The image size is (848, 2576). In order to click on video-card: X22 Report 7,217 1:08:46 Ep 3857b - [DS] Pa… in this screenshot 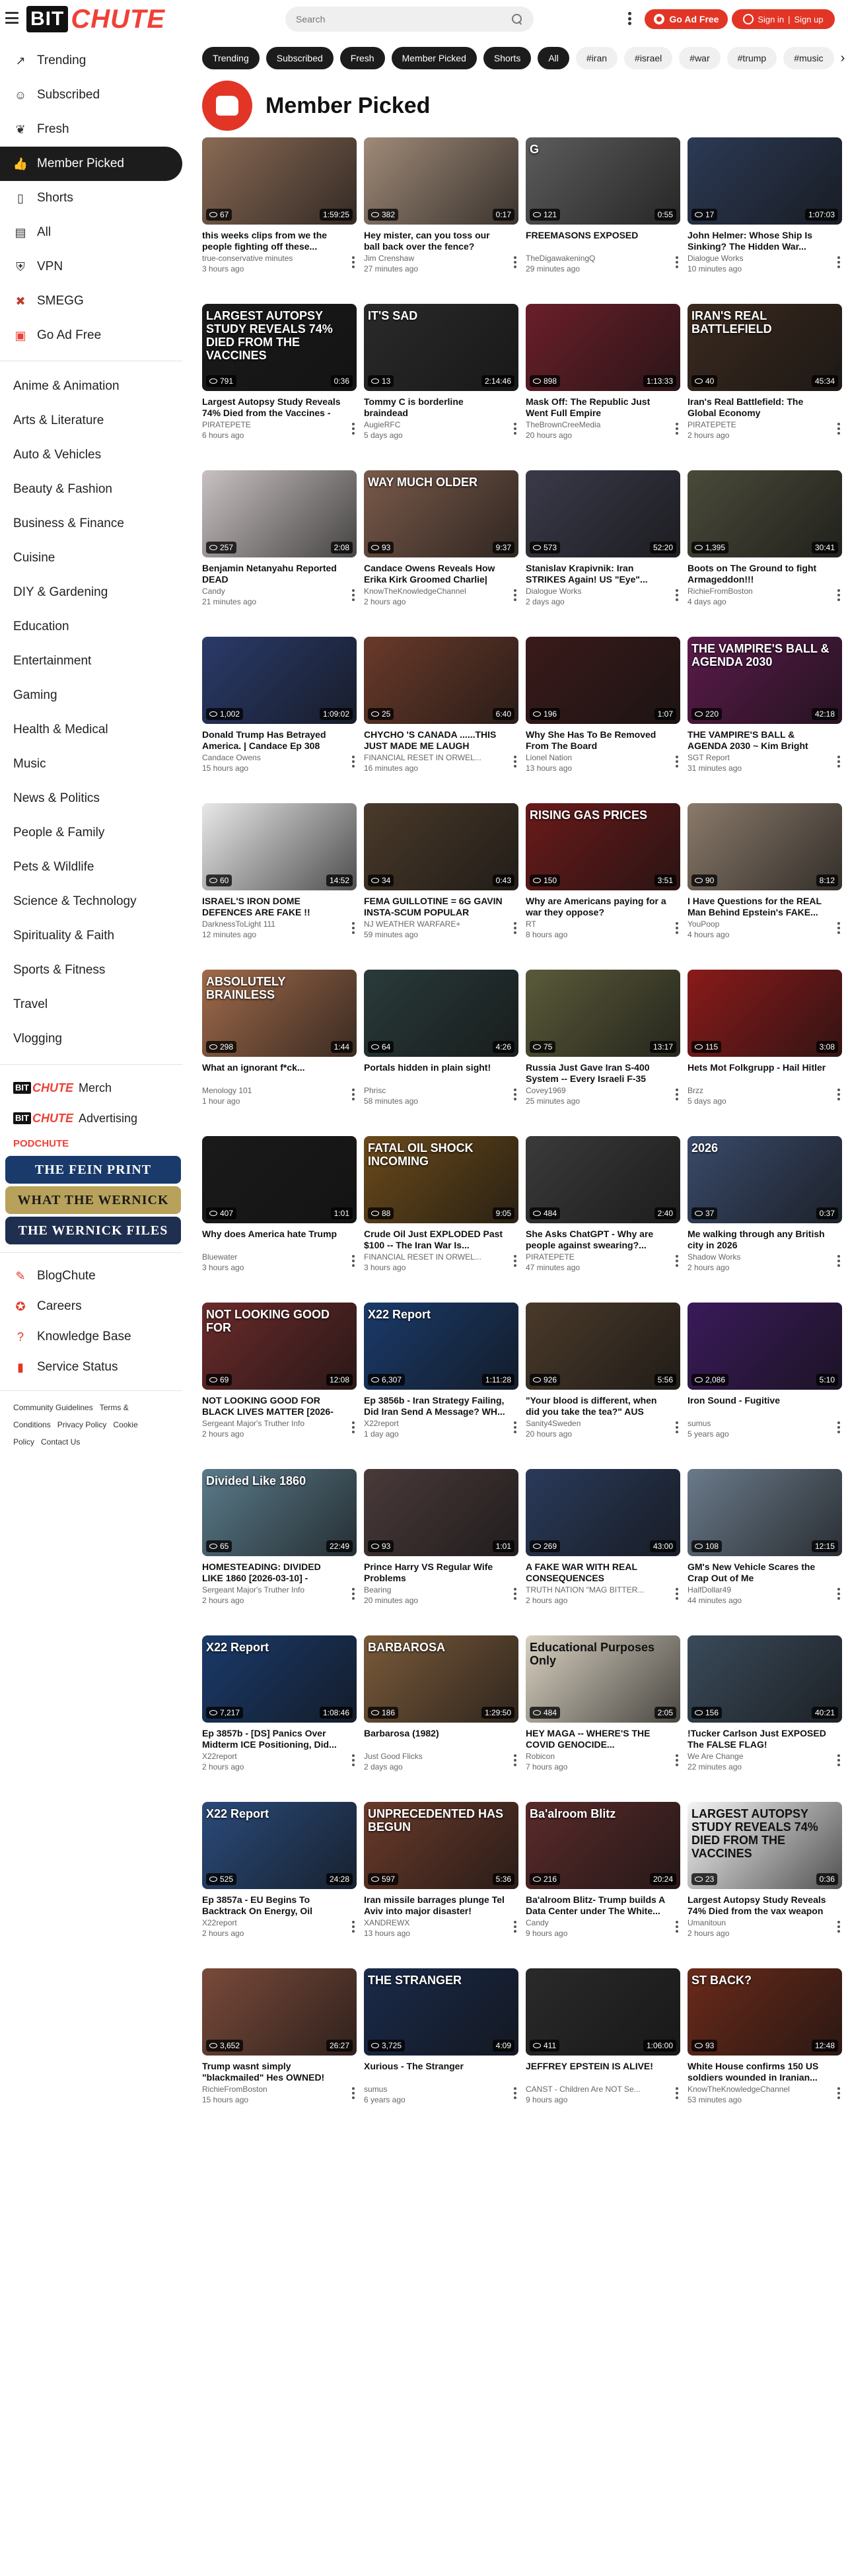, I will do `click(279, 1714)`.